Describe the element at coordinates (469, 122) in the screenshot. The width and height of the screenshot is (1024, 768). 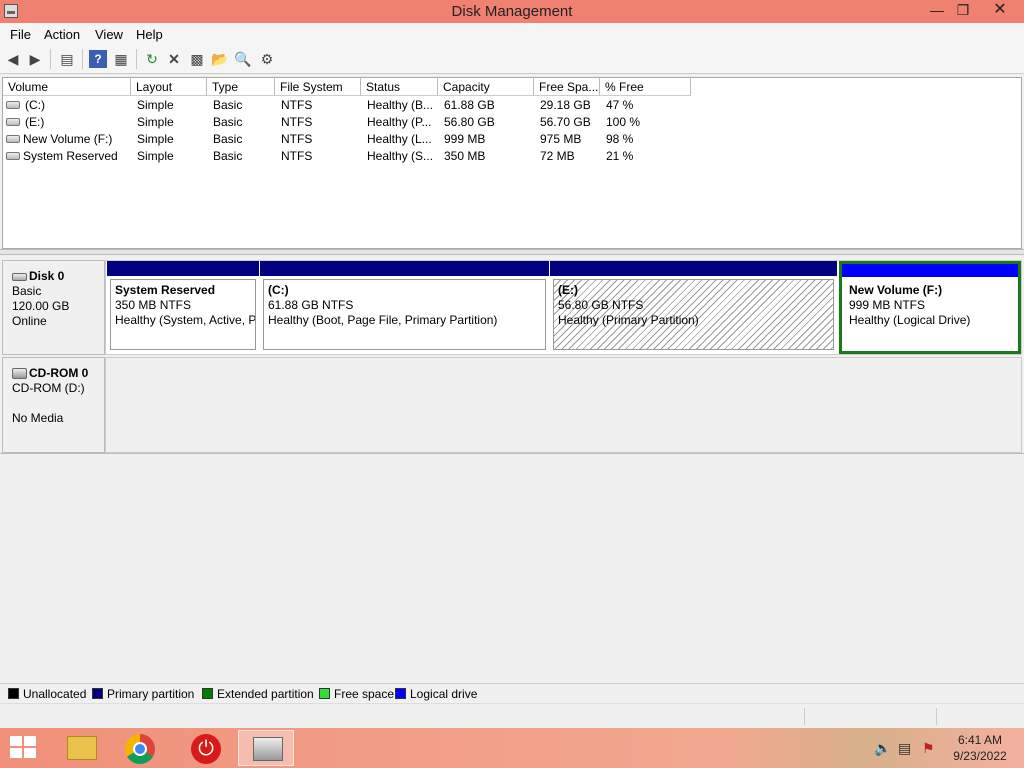
I see `capacity-cell: 56.80 GB` at that location.